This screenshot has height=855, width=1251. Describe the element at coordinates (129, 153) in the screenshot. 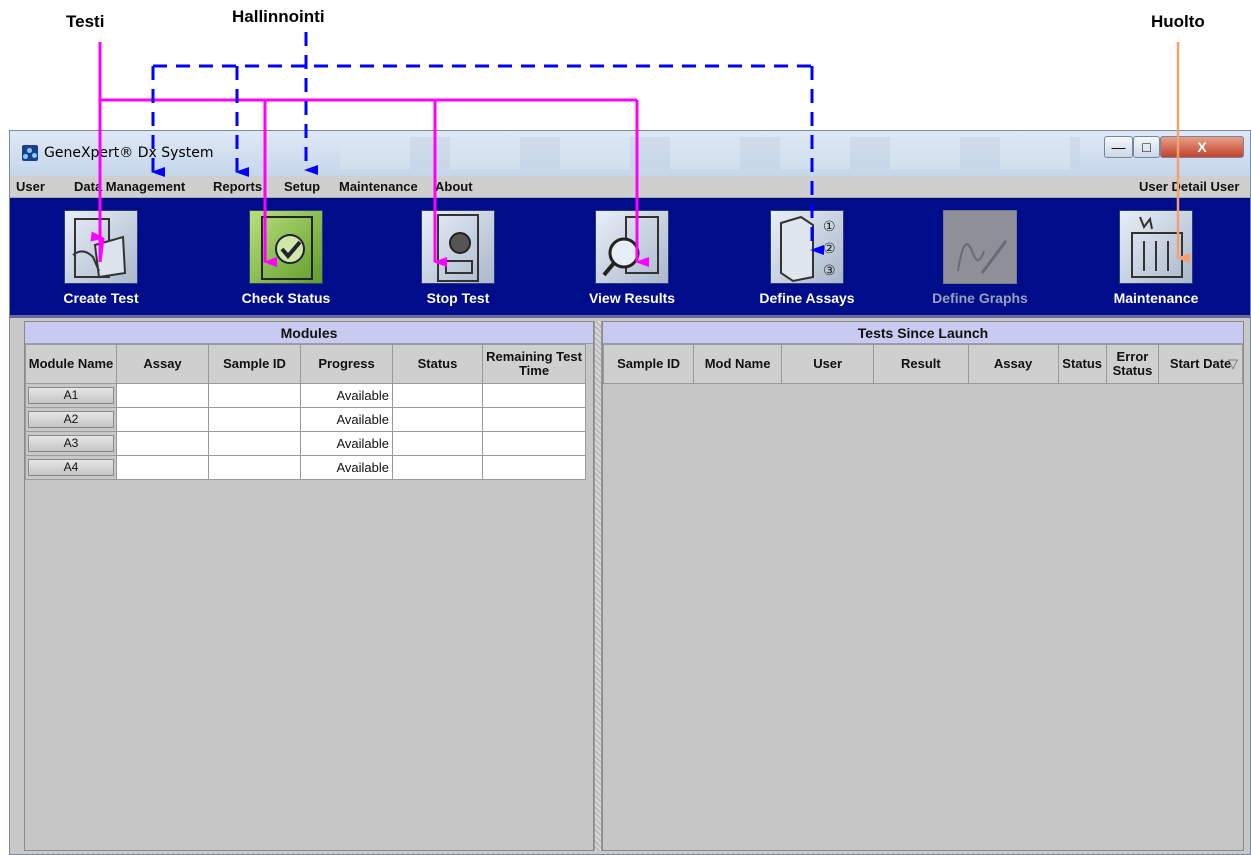

I see `window-title: GeneXpert® Dx System` at that location.